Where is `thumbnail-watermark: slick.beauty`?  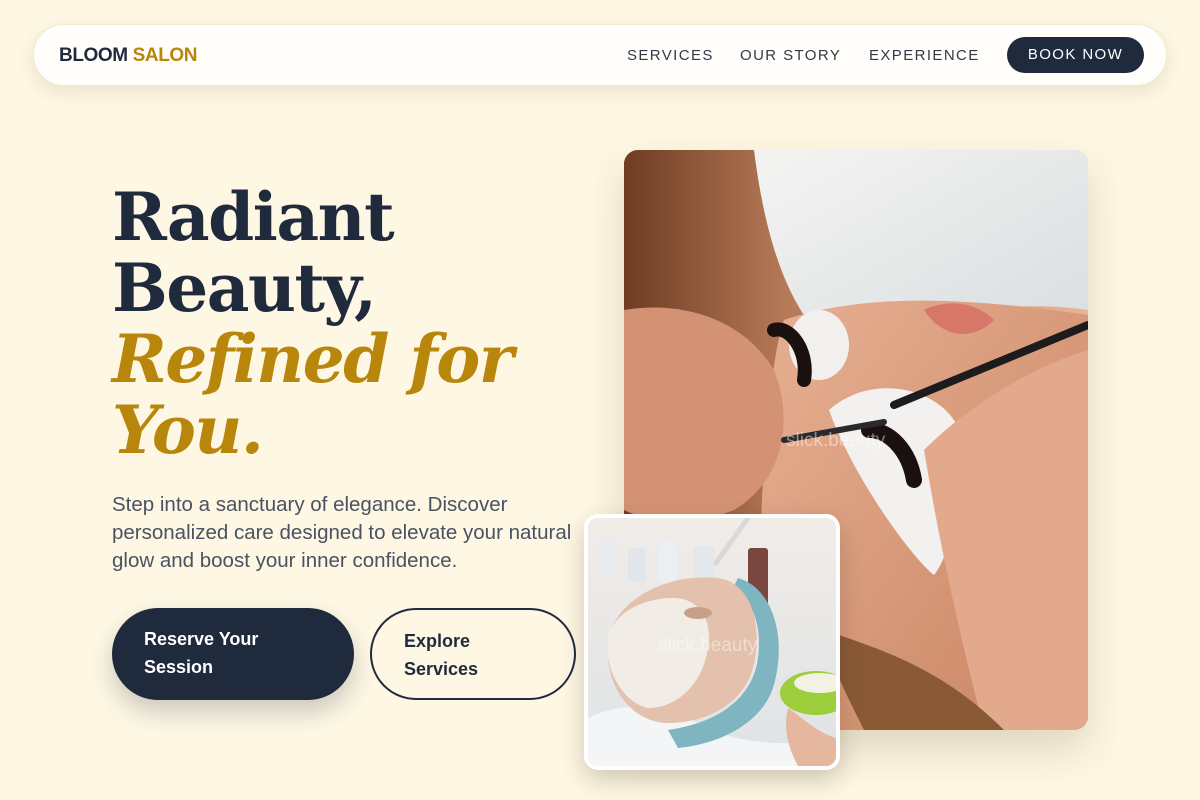
thumbnail-watermark: slick.beauty is located at coordinates (708, 645).